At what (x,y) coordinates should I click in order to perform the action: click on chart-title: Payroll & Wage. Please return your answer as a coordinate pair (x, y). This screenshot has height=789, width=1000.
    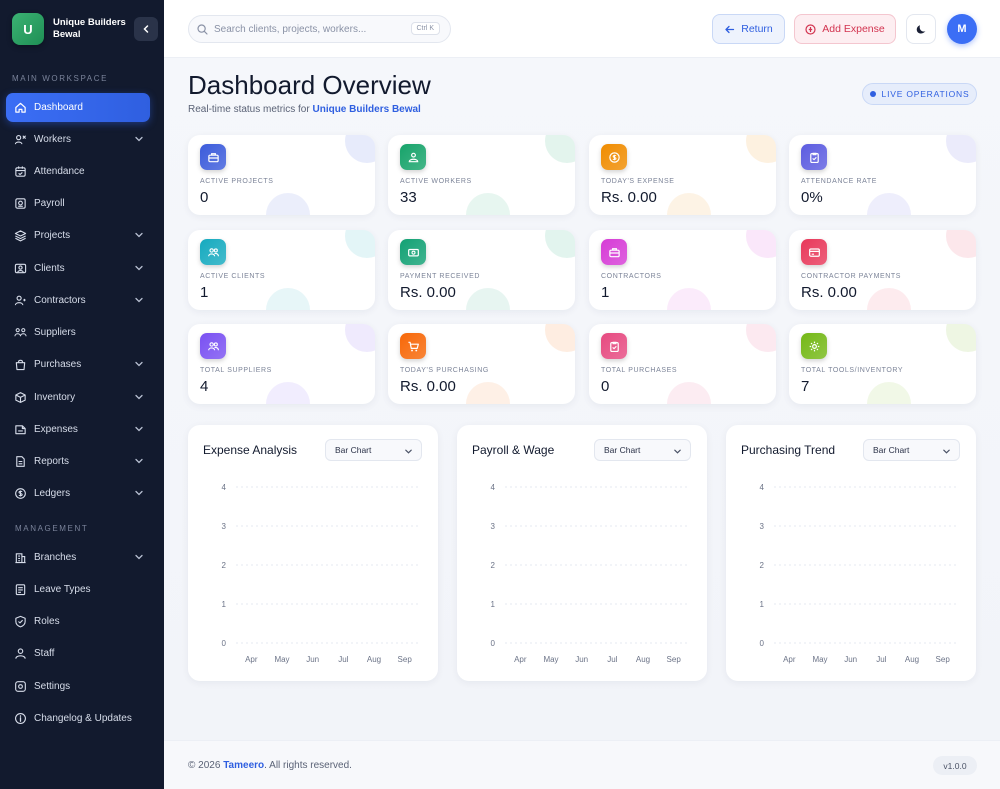
    Looking at the image, I should click on (513, 450).